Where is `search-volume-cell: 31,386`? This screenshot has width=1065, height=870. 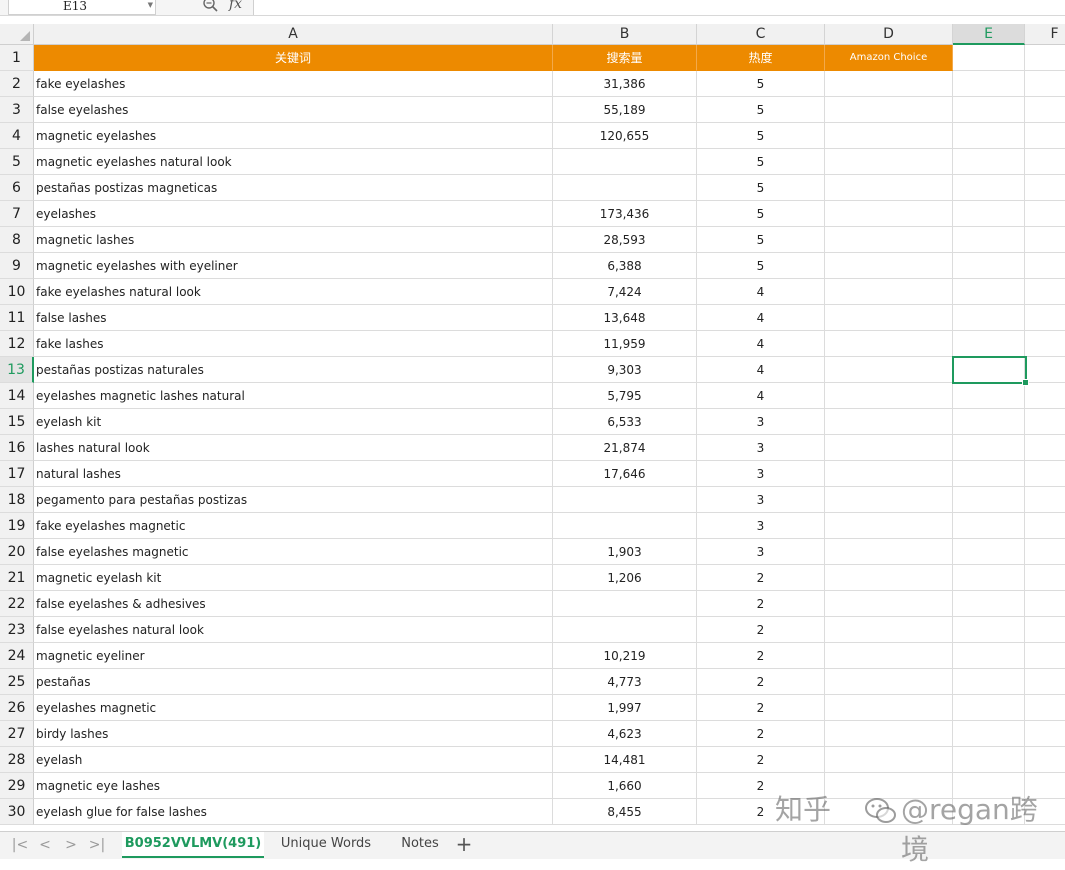 search-volume-cell: 31,386 is located at coordinates (625, 84).